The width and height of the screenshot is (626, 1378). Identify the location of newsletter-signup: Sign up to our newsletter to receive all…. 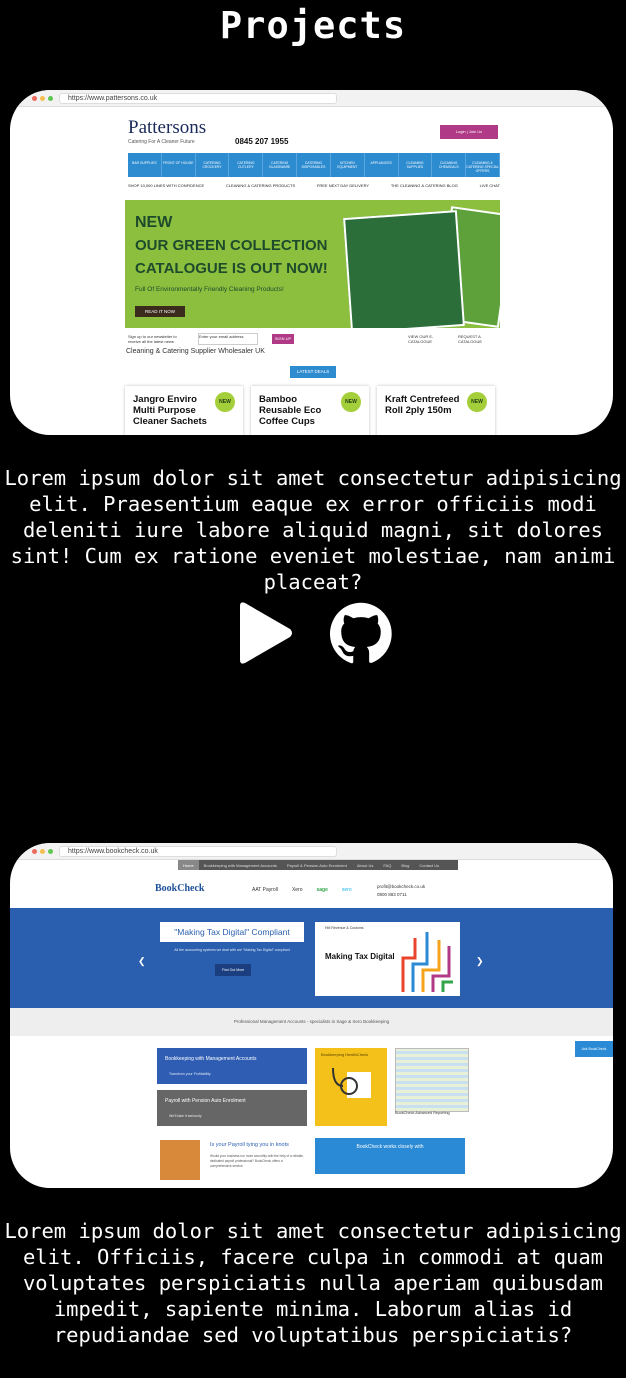
(314, 339).